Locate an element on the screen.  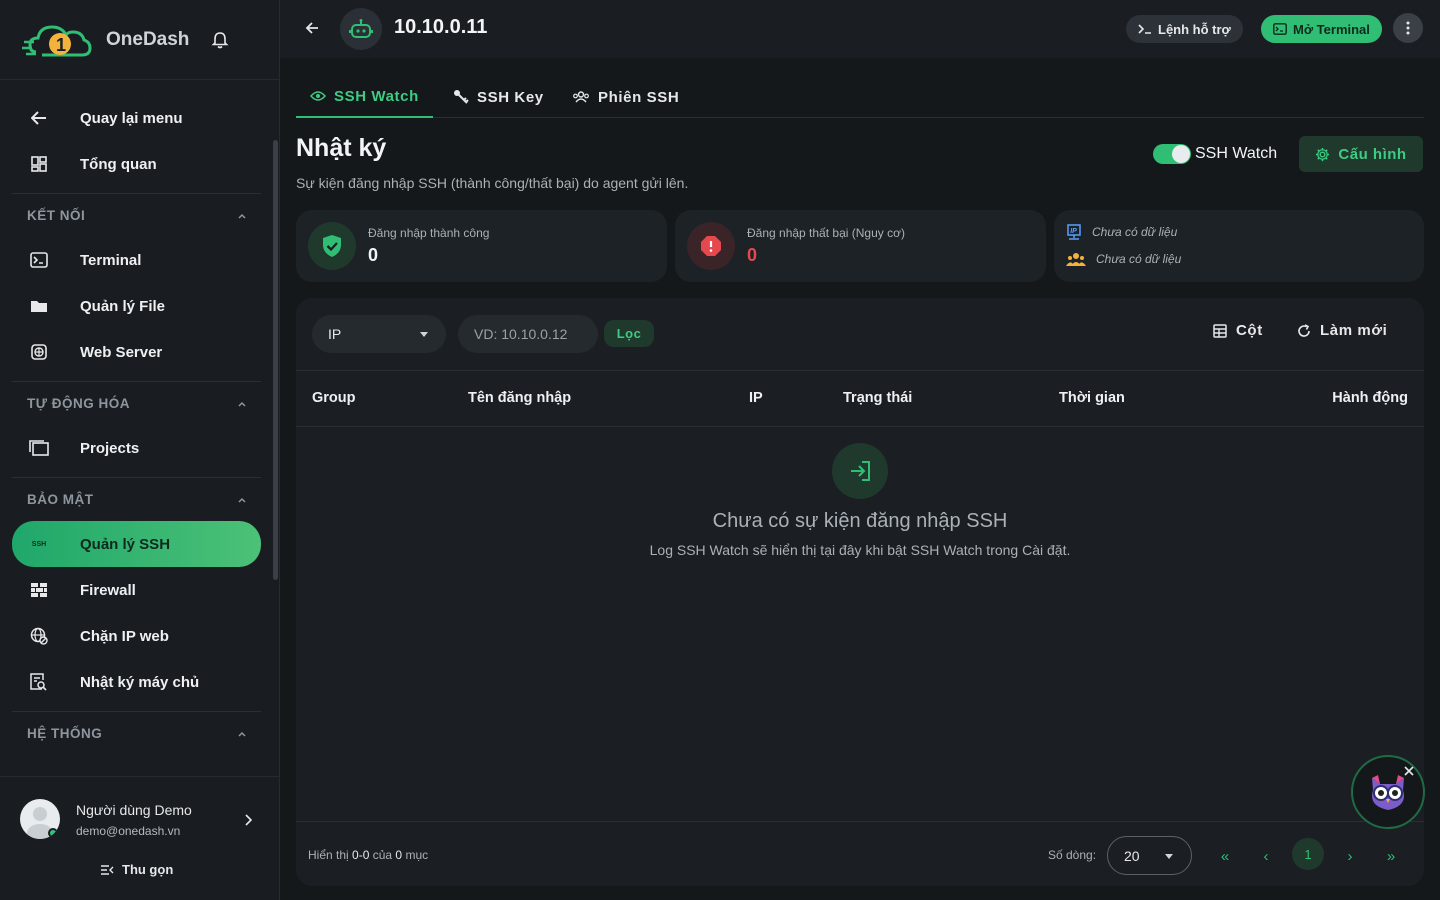
showing-of: của is located at coordinates (382, 855).